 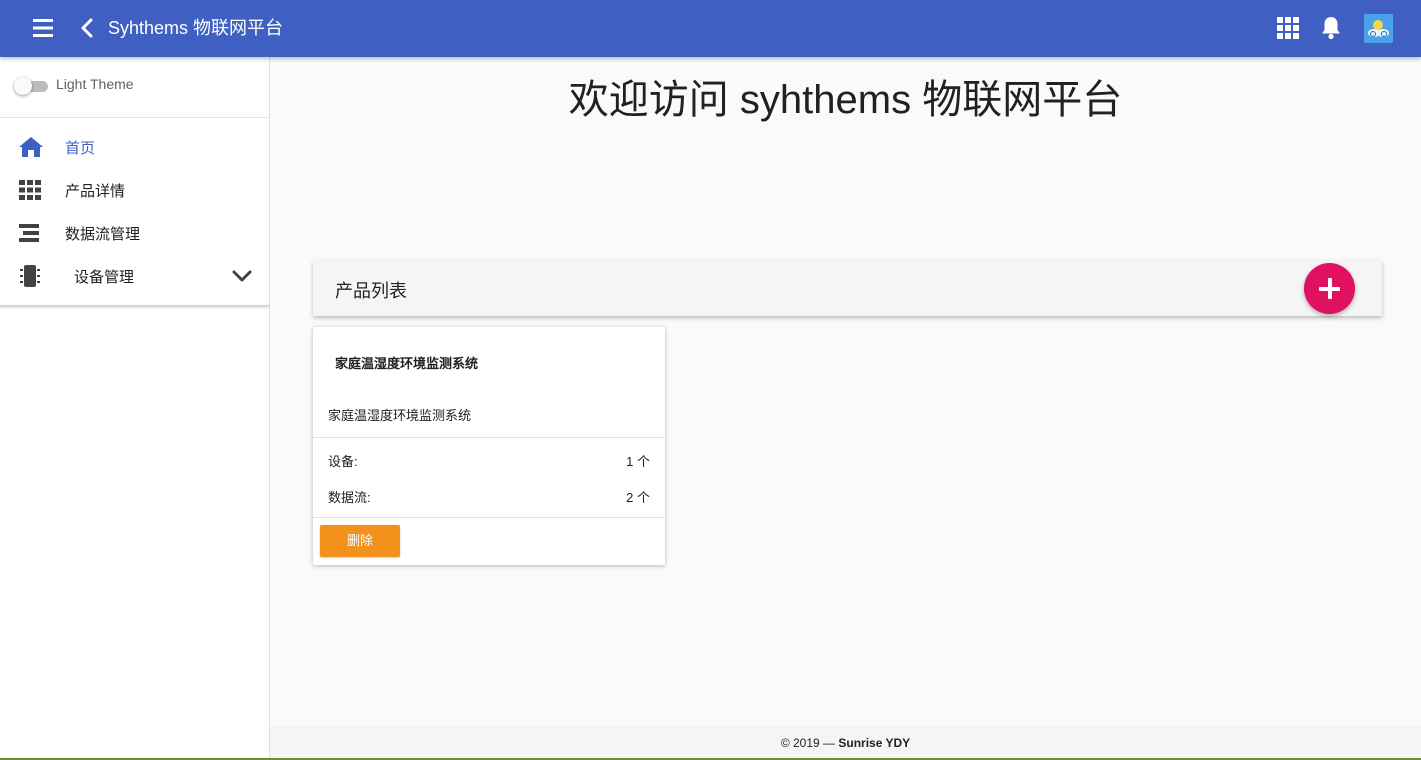 What do you see at coordinates (80, 148) in the screenshot?
I see `sidebar-item-label: 首页` at bounding box center [80, 148].